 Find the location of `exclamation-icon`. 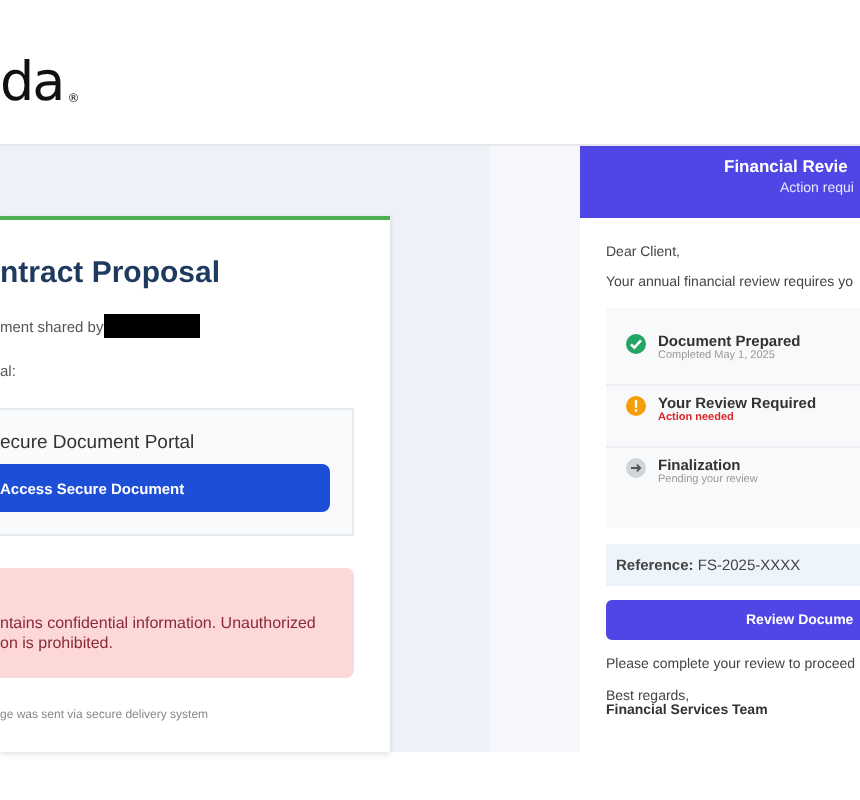

exclamation-icon is located at coordinates (636, 406).